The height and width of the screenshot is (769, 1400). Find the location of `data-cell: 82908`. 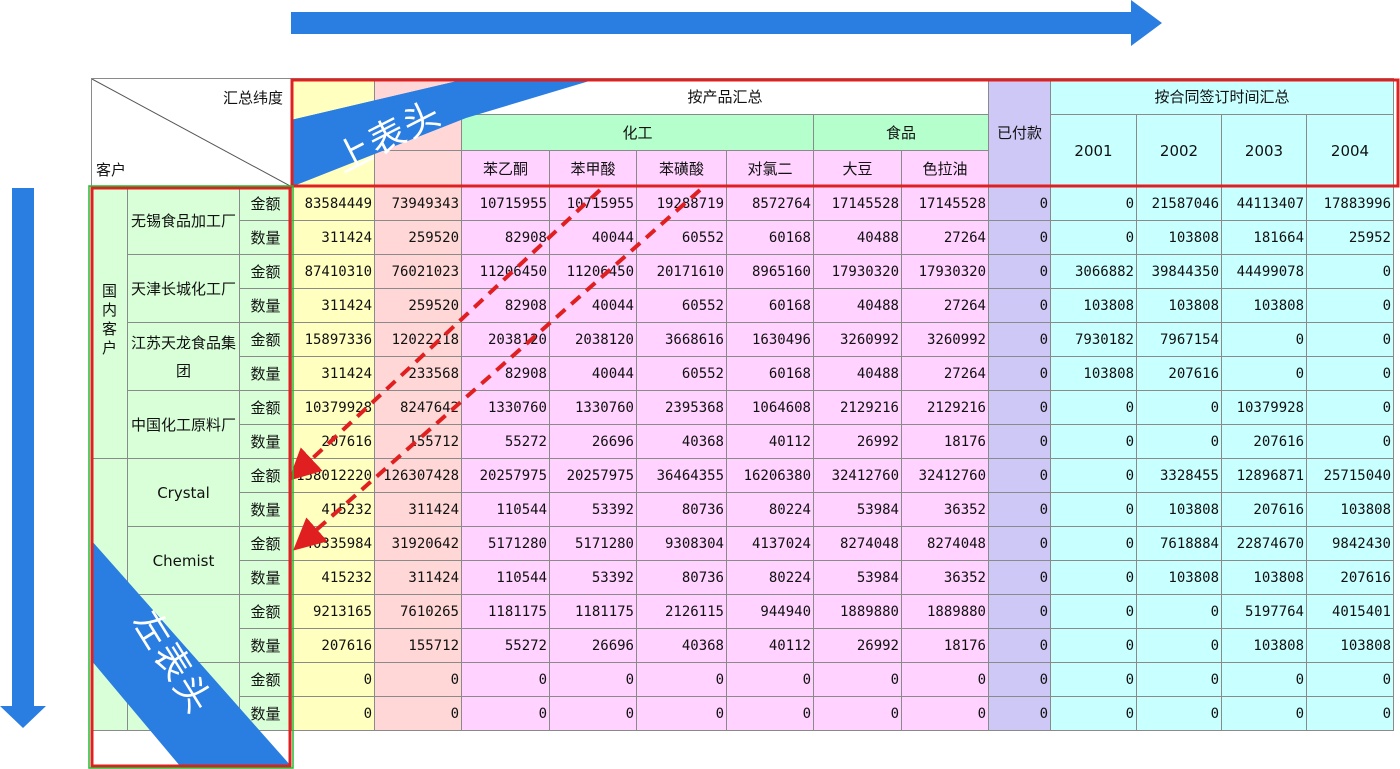

data-cell: 82908 is located at coordinates (505, 237).